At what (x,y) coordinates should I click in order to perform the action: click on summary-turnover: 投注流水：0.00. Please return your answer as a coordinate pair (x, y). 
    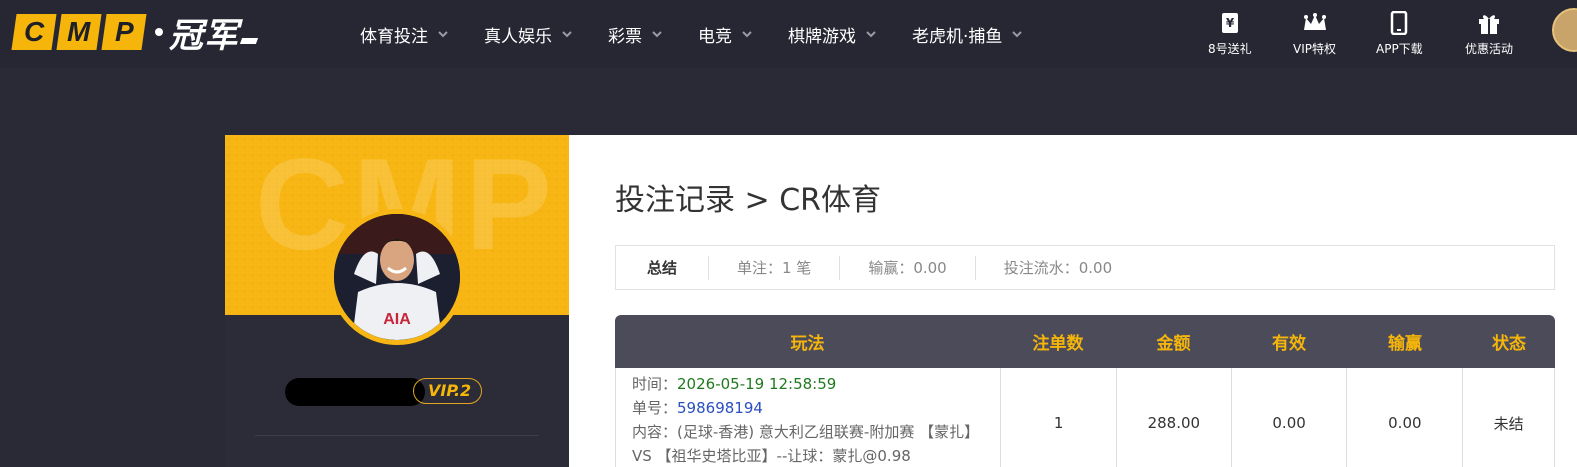
    Looking at the image, I should click on (1058, 268).